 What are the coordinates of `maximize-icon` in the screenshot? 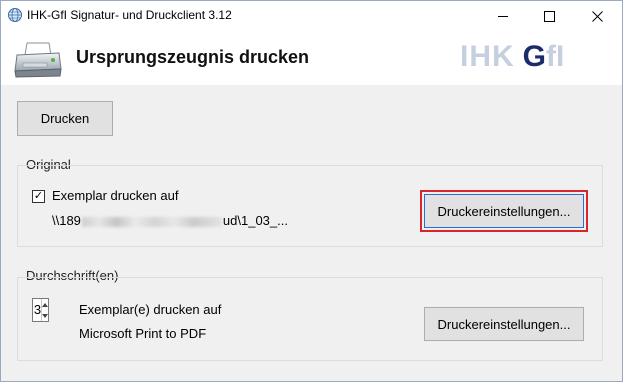 It's located at (549, 16).